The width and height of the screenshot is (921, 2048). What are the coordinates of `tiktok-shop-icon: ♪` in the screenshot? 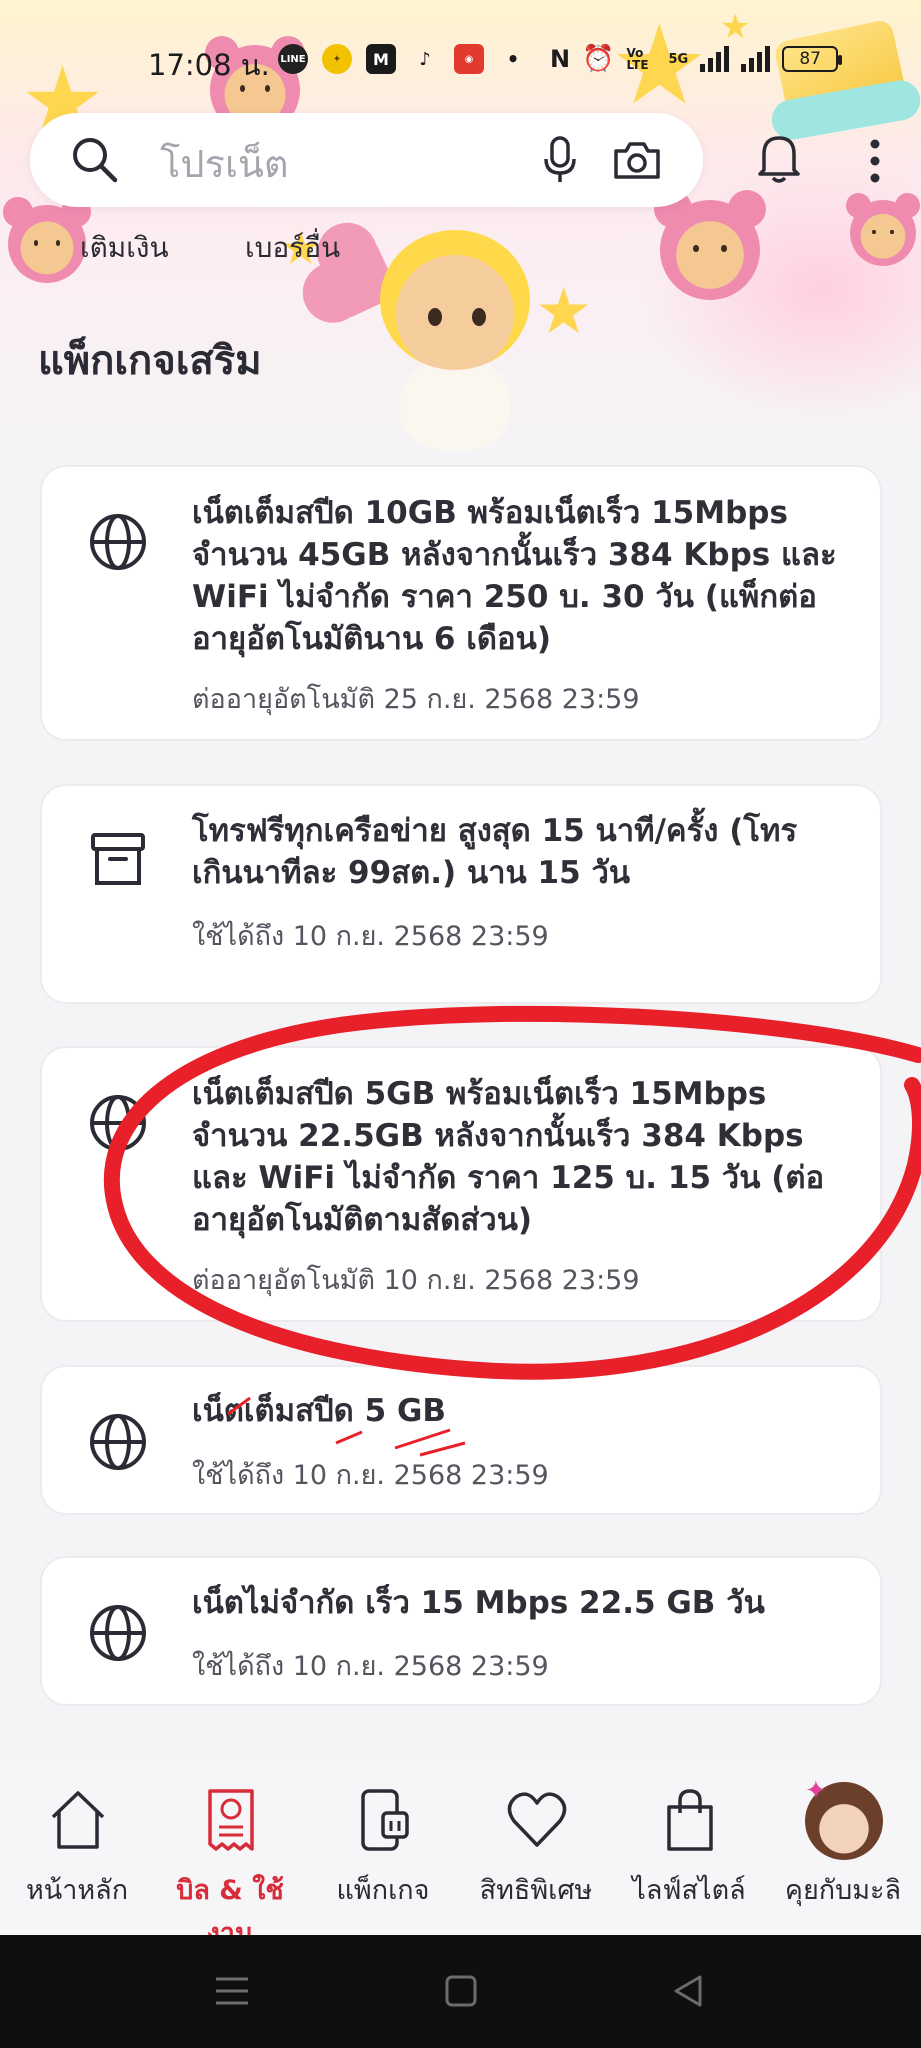 It's located at (425, 59).